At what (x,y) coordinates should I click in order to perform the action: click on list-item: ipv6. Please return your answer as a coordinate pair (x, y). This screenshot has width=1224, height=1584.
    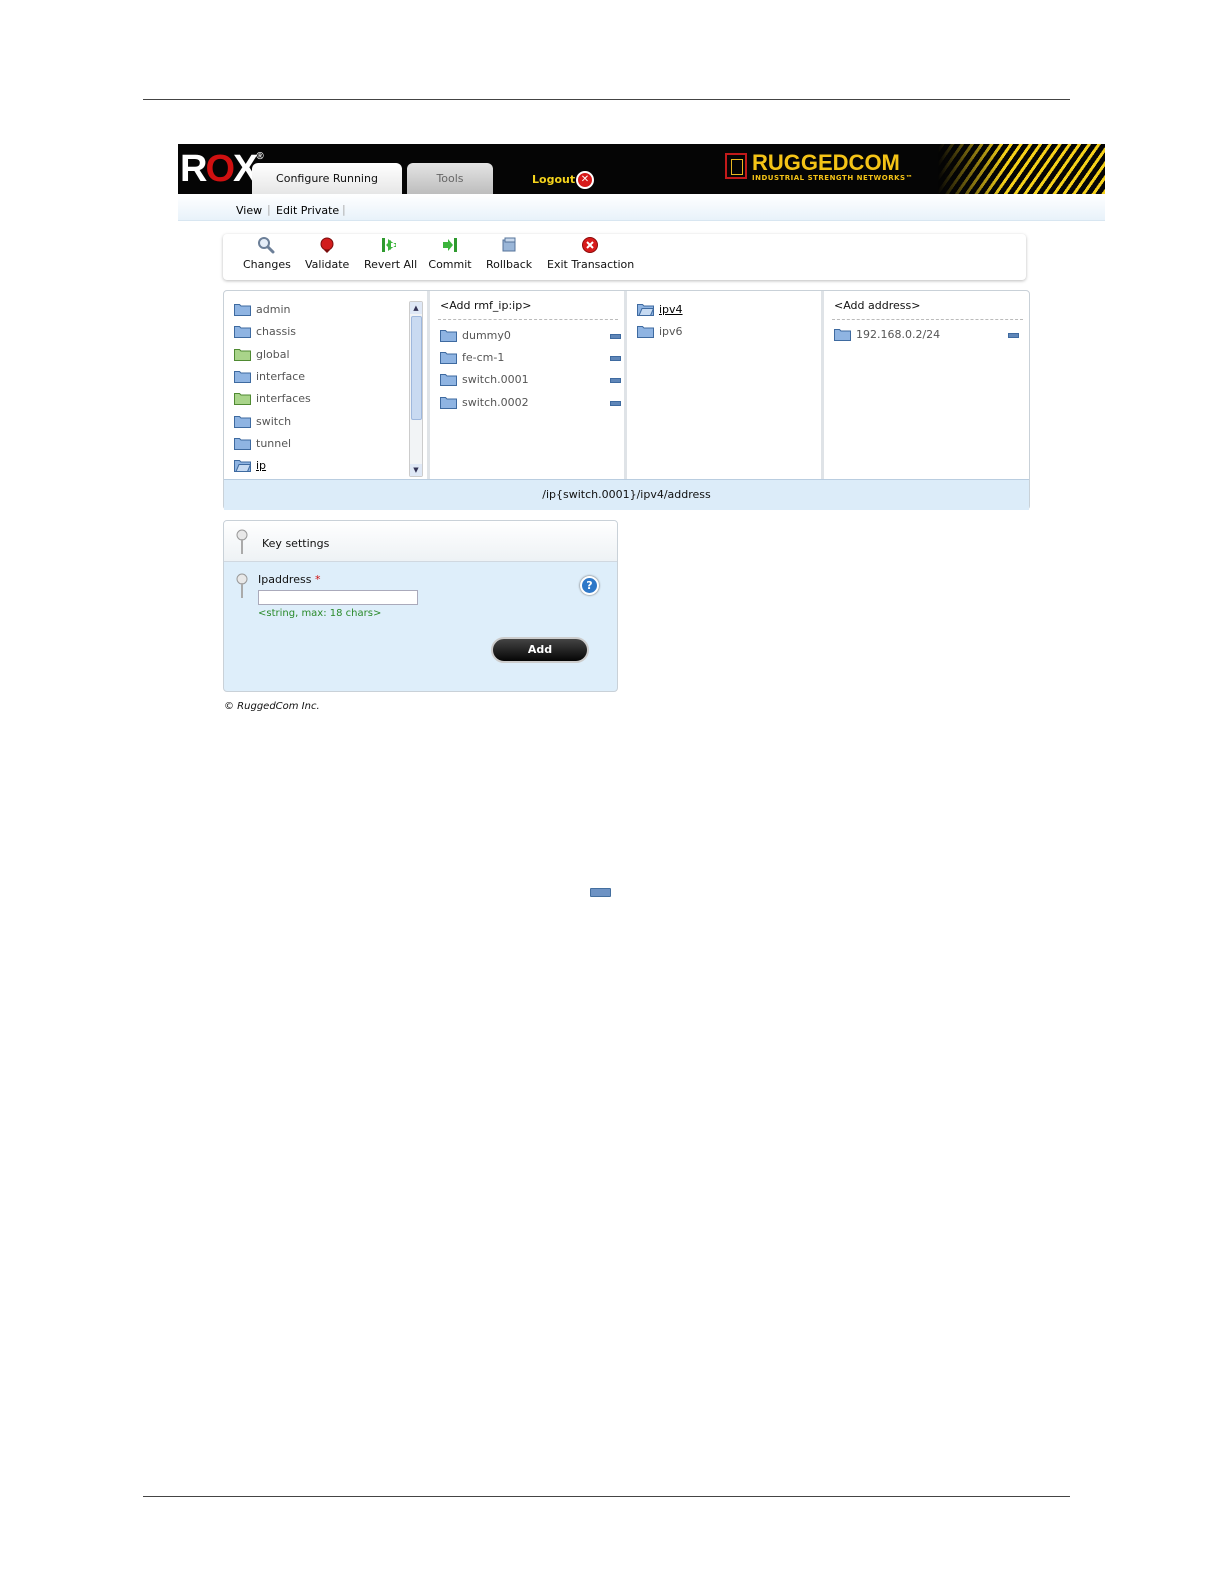
    Looking at the image, I should click on (660, 332).